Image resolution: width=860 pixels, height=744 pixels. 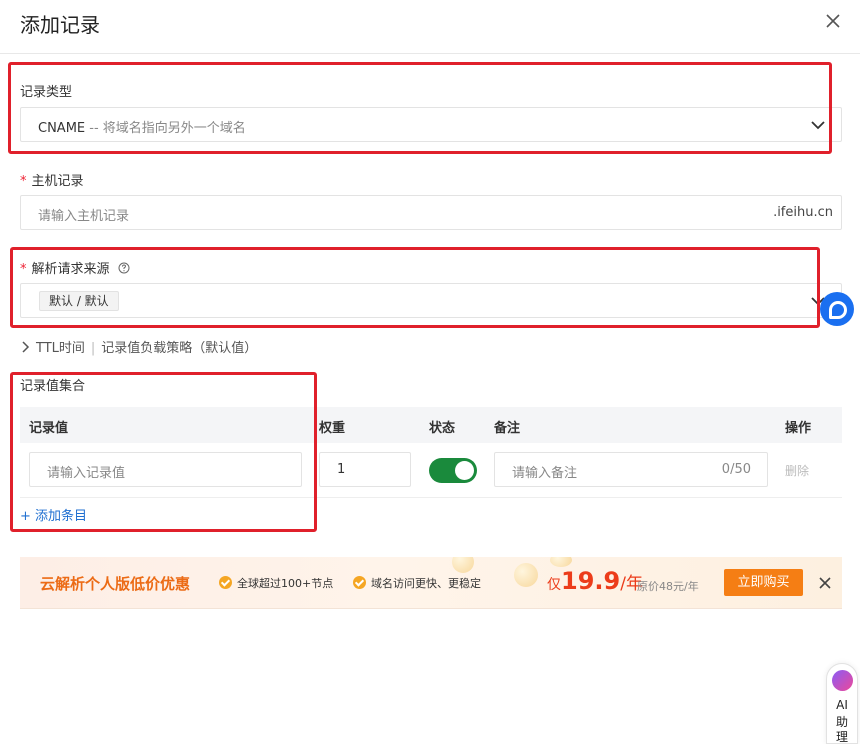 What do you see at coordinates (53, 514) in the screenshot?
I see `add-item-button: + 添加条目` at bounding box center [53, 514].